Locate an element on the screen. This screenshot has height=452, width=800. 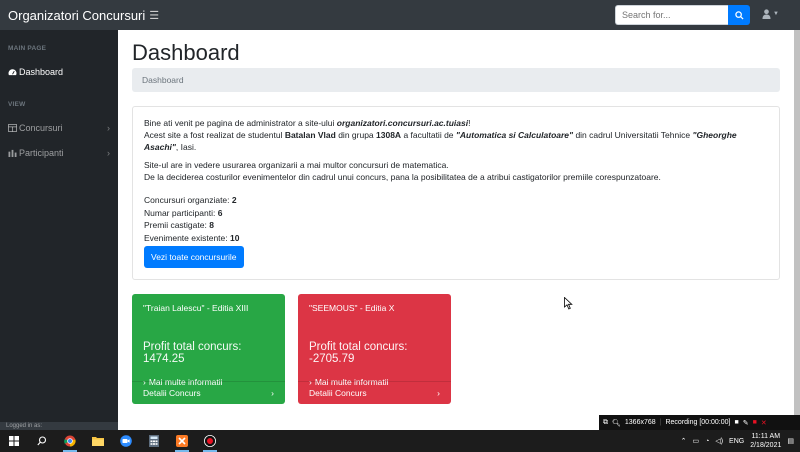
stat-value: 6 is located at coordinates (220, 212).